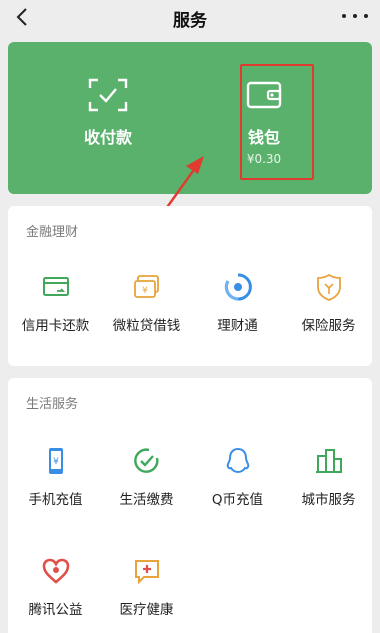 This screenshot has height=633, width=380. Describe the element at coordinates (328, 500) in the screenshot. I see `life-item-label: 城市服务` at that location.